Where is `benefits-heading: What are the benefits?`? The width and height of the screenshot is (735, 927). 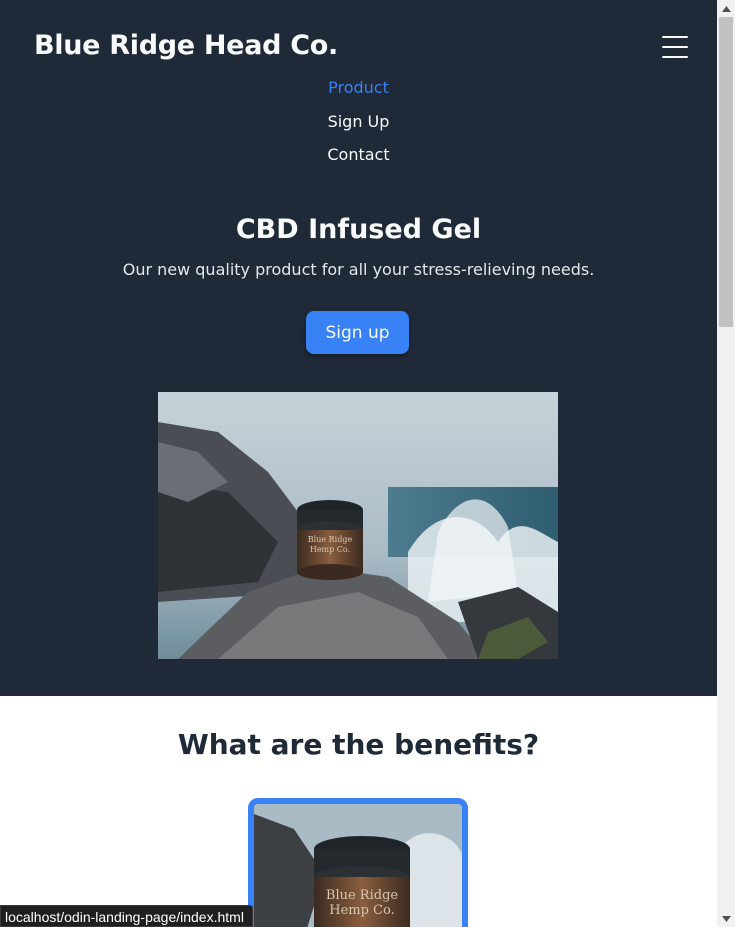 benefits-heading: What are the benefits? is located at coordinates (358, 744).